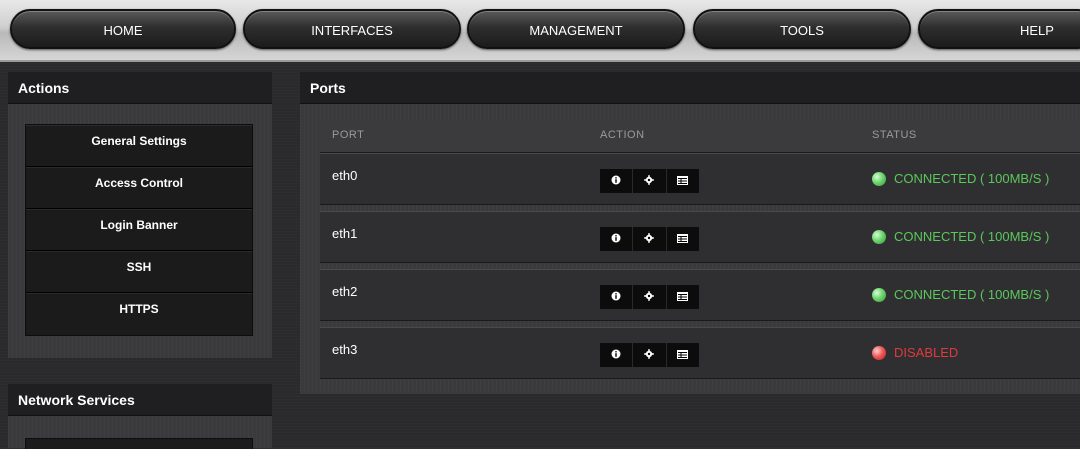  What do you see at coordinates (700, 136) in the screenshot?
I see `ports-table-header: PORT ACTION STATUS` at bounding box center [700, 136].